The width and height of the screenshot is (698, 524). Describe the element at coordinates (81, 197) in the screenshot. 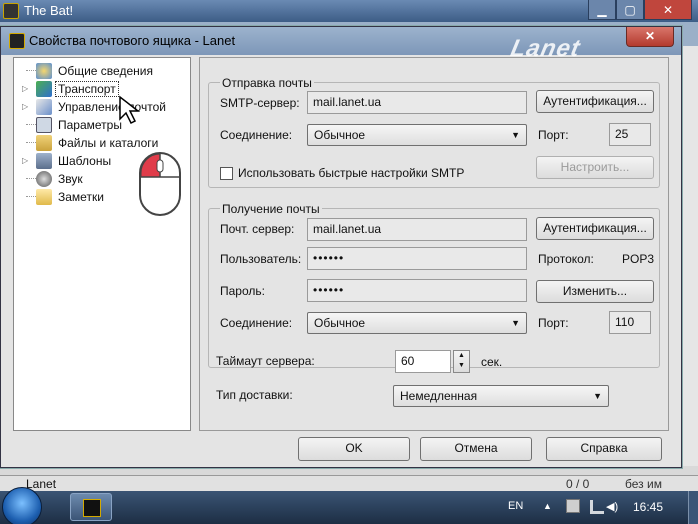

I see `tree-item-label: Заметки` at that location.